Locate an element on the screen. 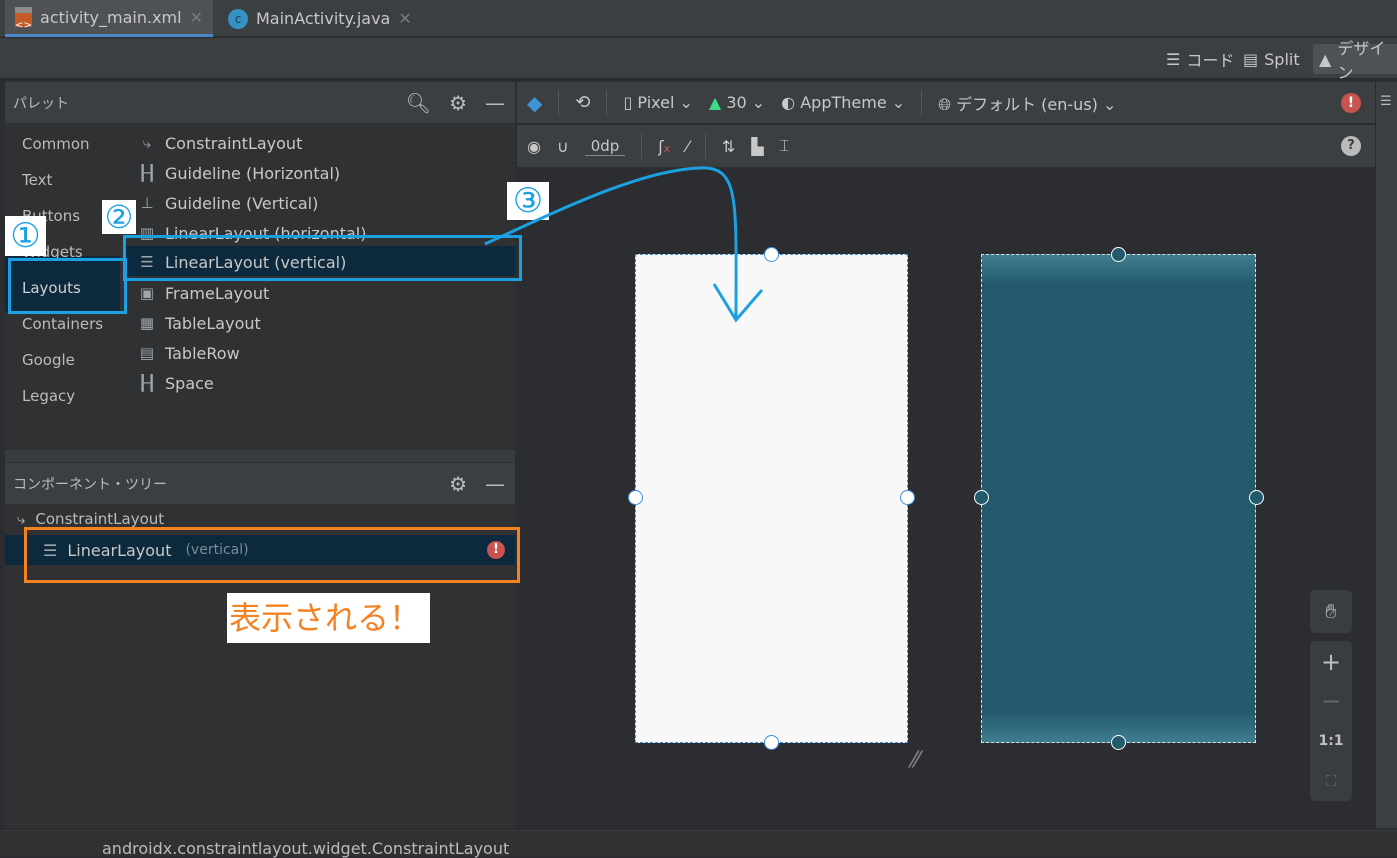 This screenshot has height=858, width=1397. annotation-arrow is located at coordinates (624, 244).